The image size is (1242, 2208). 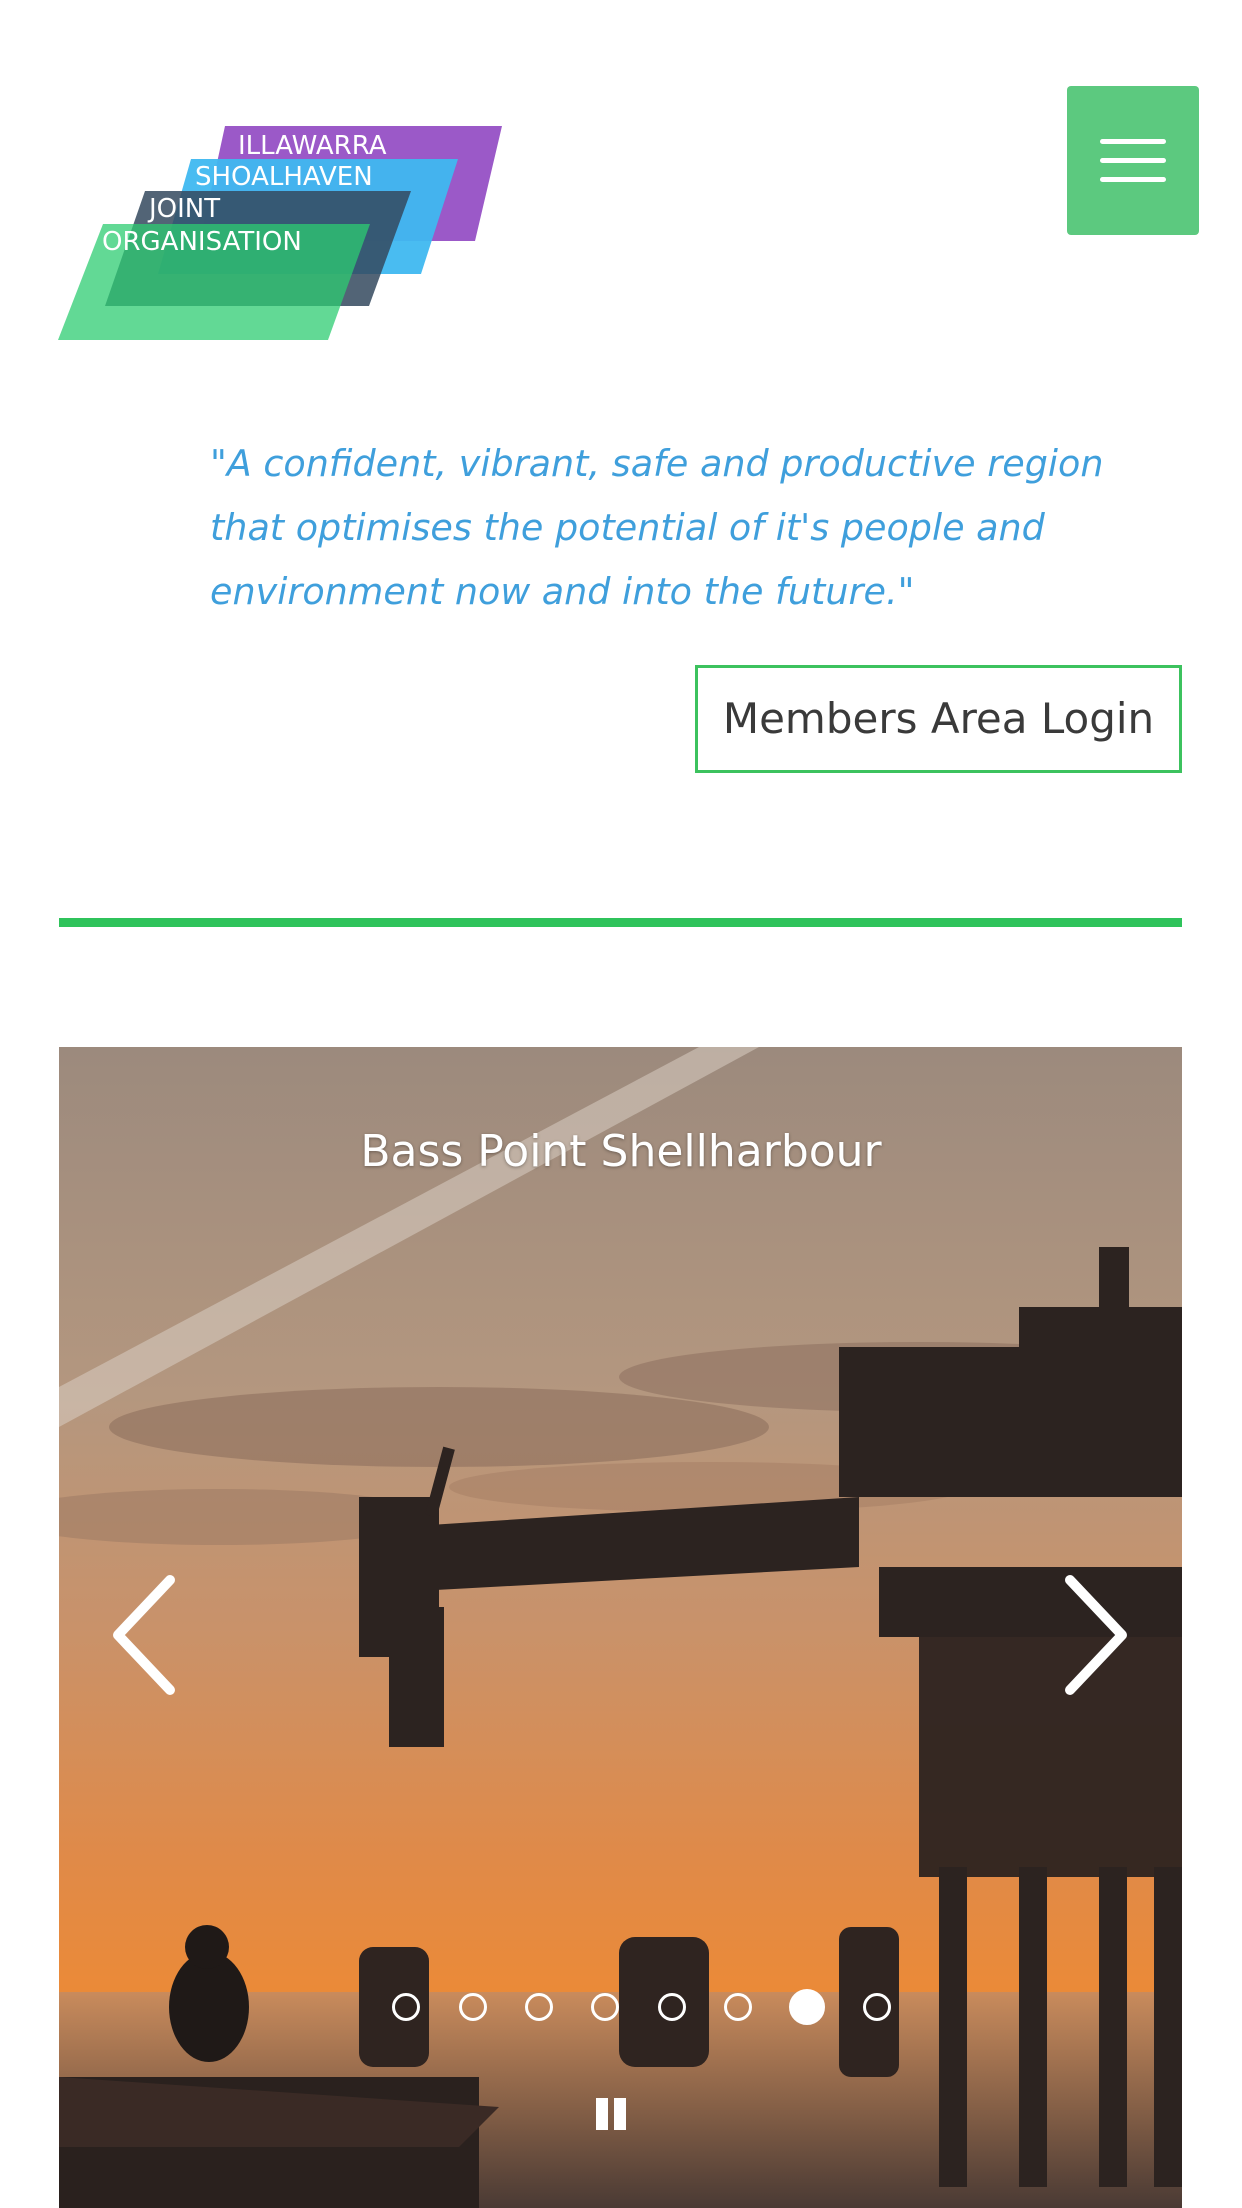 What do you see at coordinates (620, 922) in the screenshot?
I see `section-divider` at bounding box center [620, 922].